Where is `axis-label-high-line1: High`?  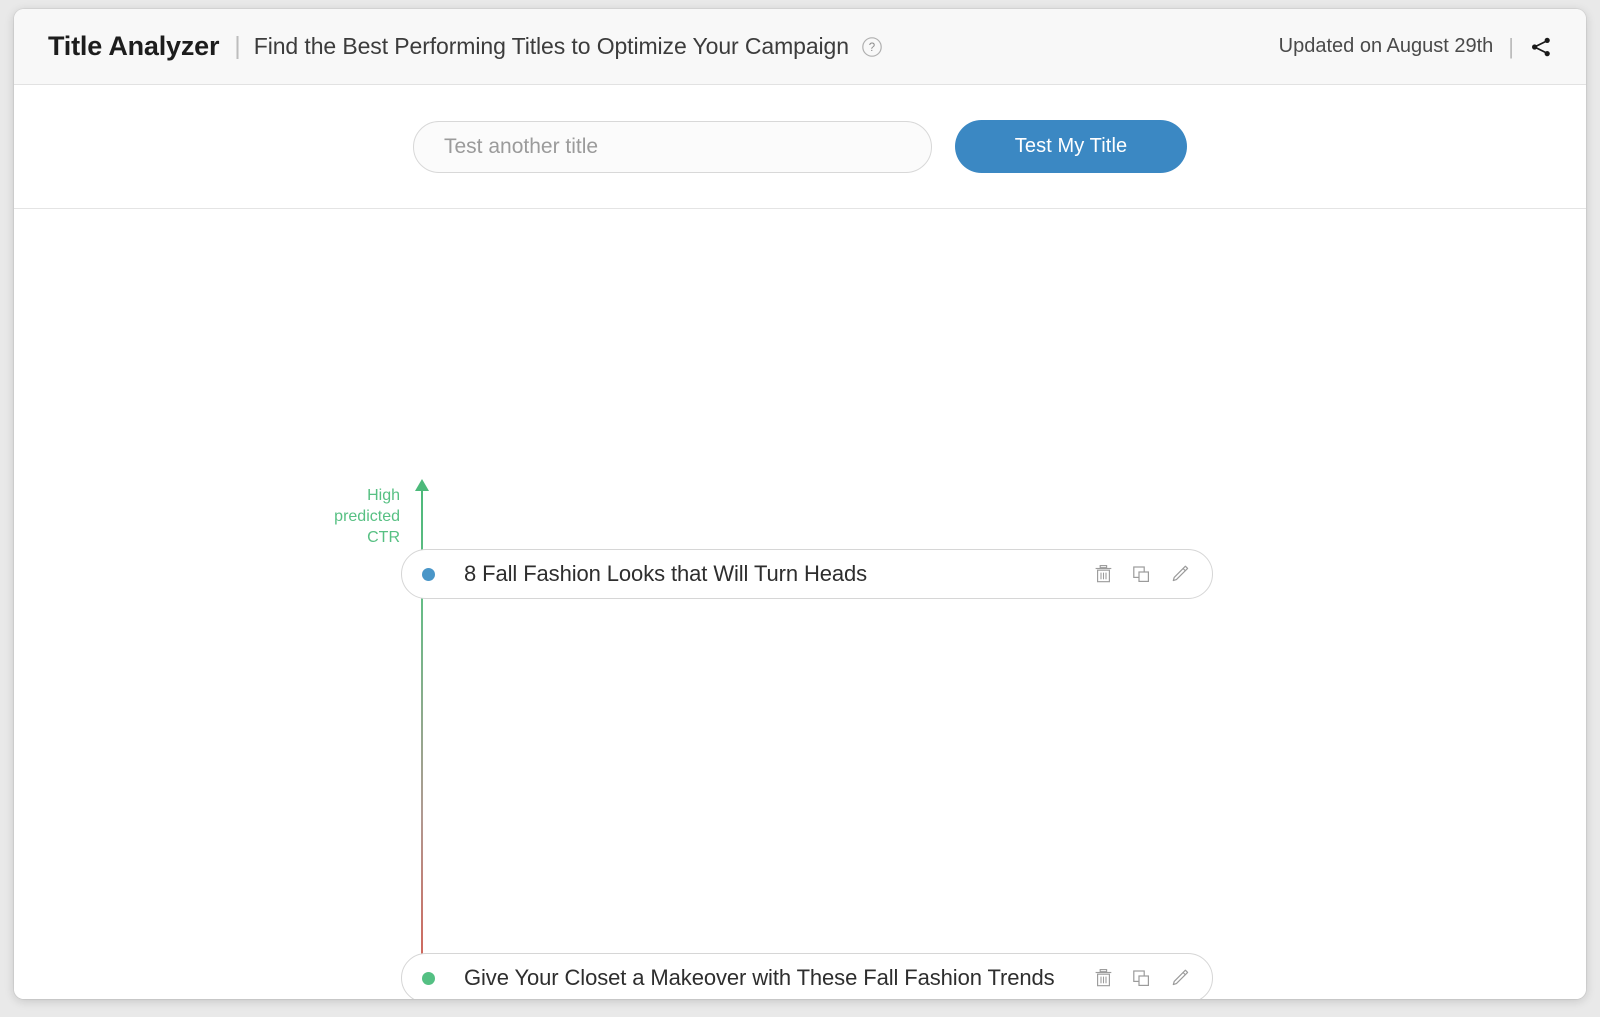 axis-label-high-line1: High is located at coordinates (383, 495).